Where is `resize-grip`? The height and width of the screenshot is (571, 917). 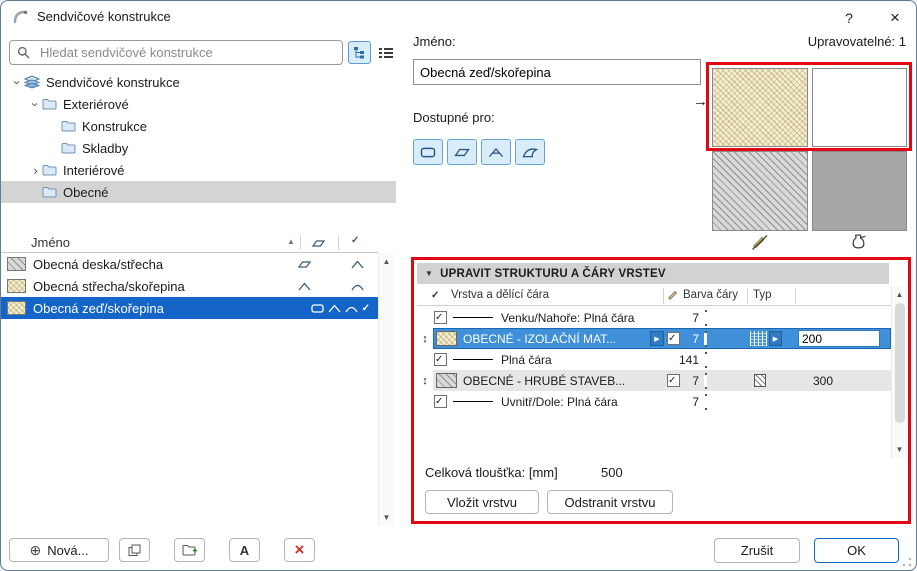 resize-grip is located at coordinates (907, 562).